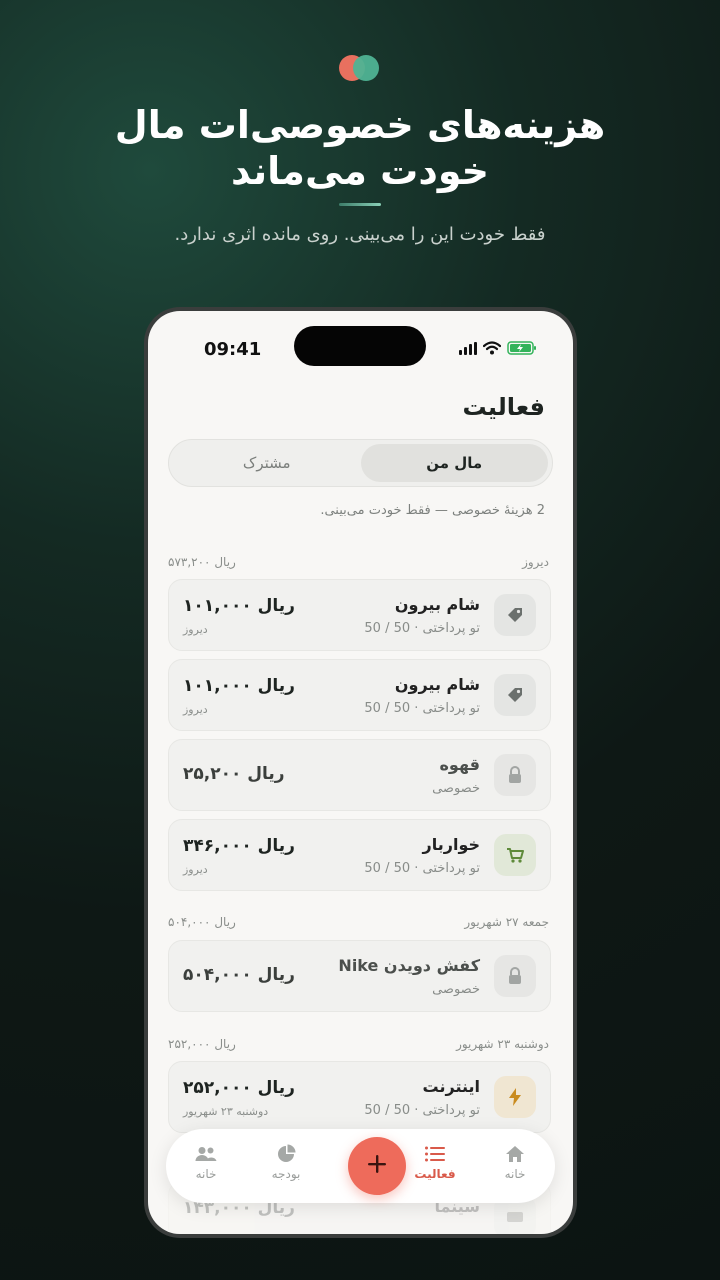 Image resolution: width=720 pixels, height=1280 pixels. I want to click on bolt-icon, so click(515, 1097).